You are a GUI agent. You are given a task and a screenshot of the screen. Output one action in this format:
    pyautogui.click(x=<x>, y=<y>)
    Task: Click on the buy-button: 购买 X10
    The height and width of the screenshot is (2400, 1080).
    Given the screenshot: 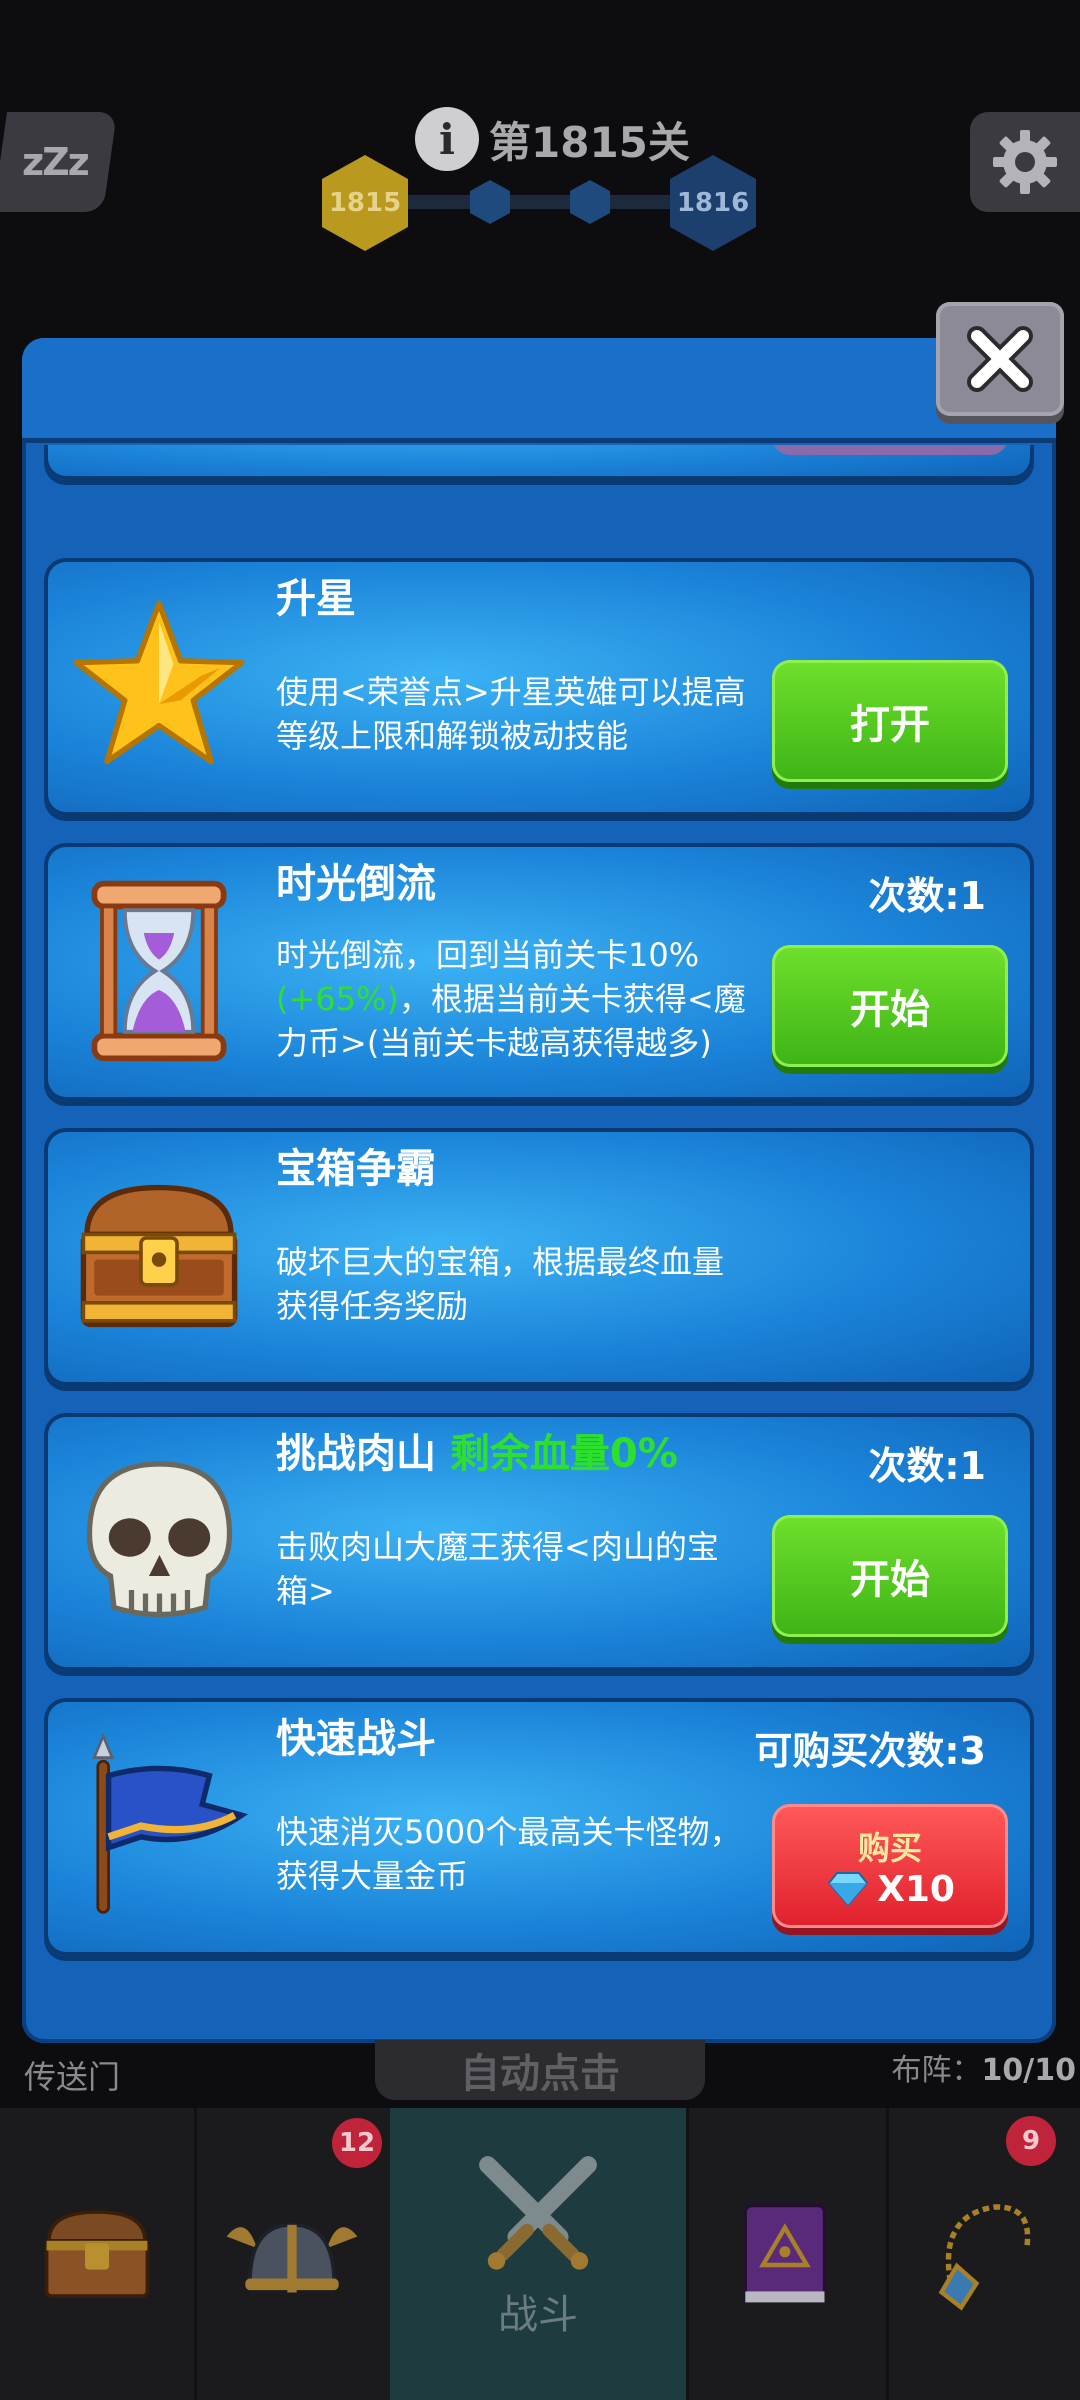 What is the action you would take?
    pyautogui.click(x=890, y=1866)
    